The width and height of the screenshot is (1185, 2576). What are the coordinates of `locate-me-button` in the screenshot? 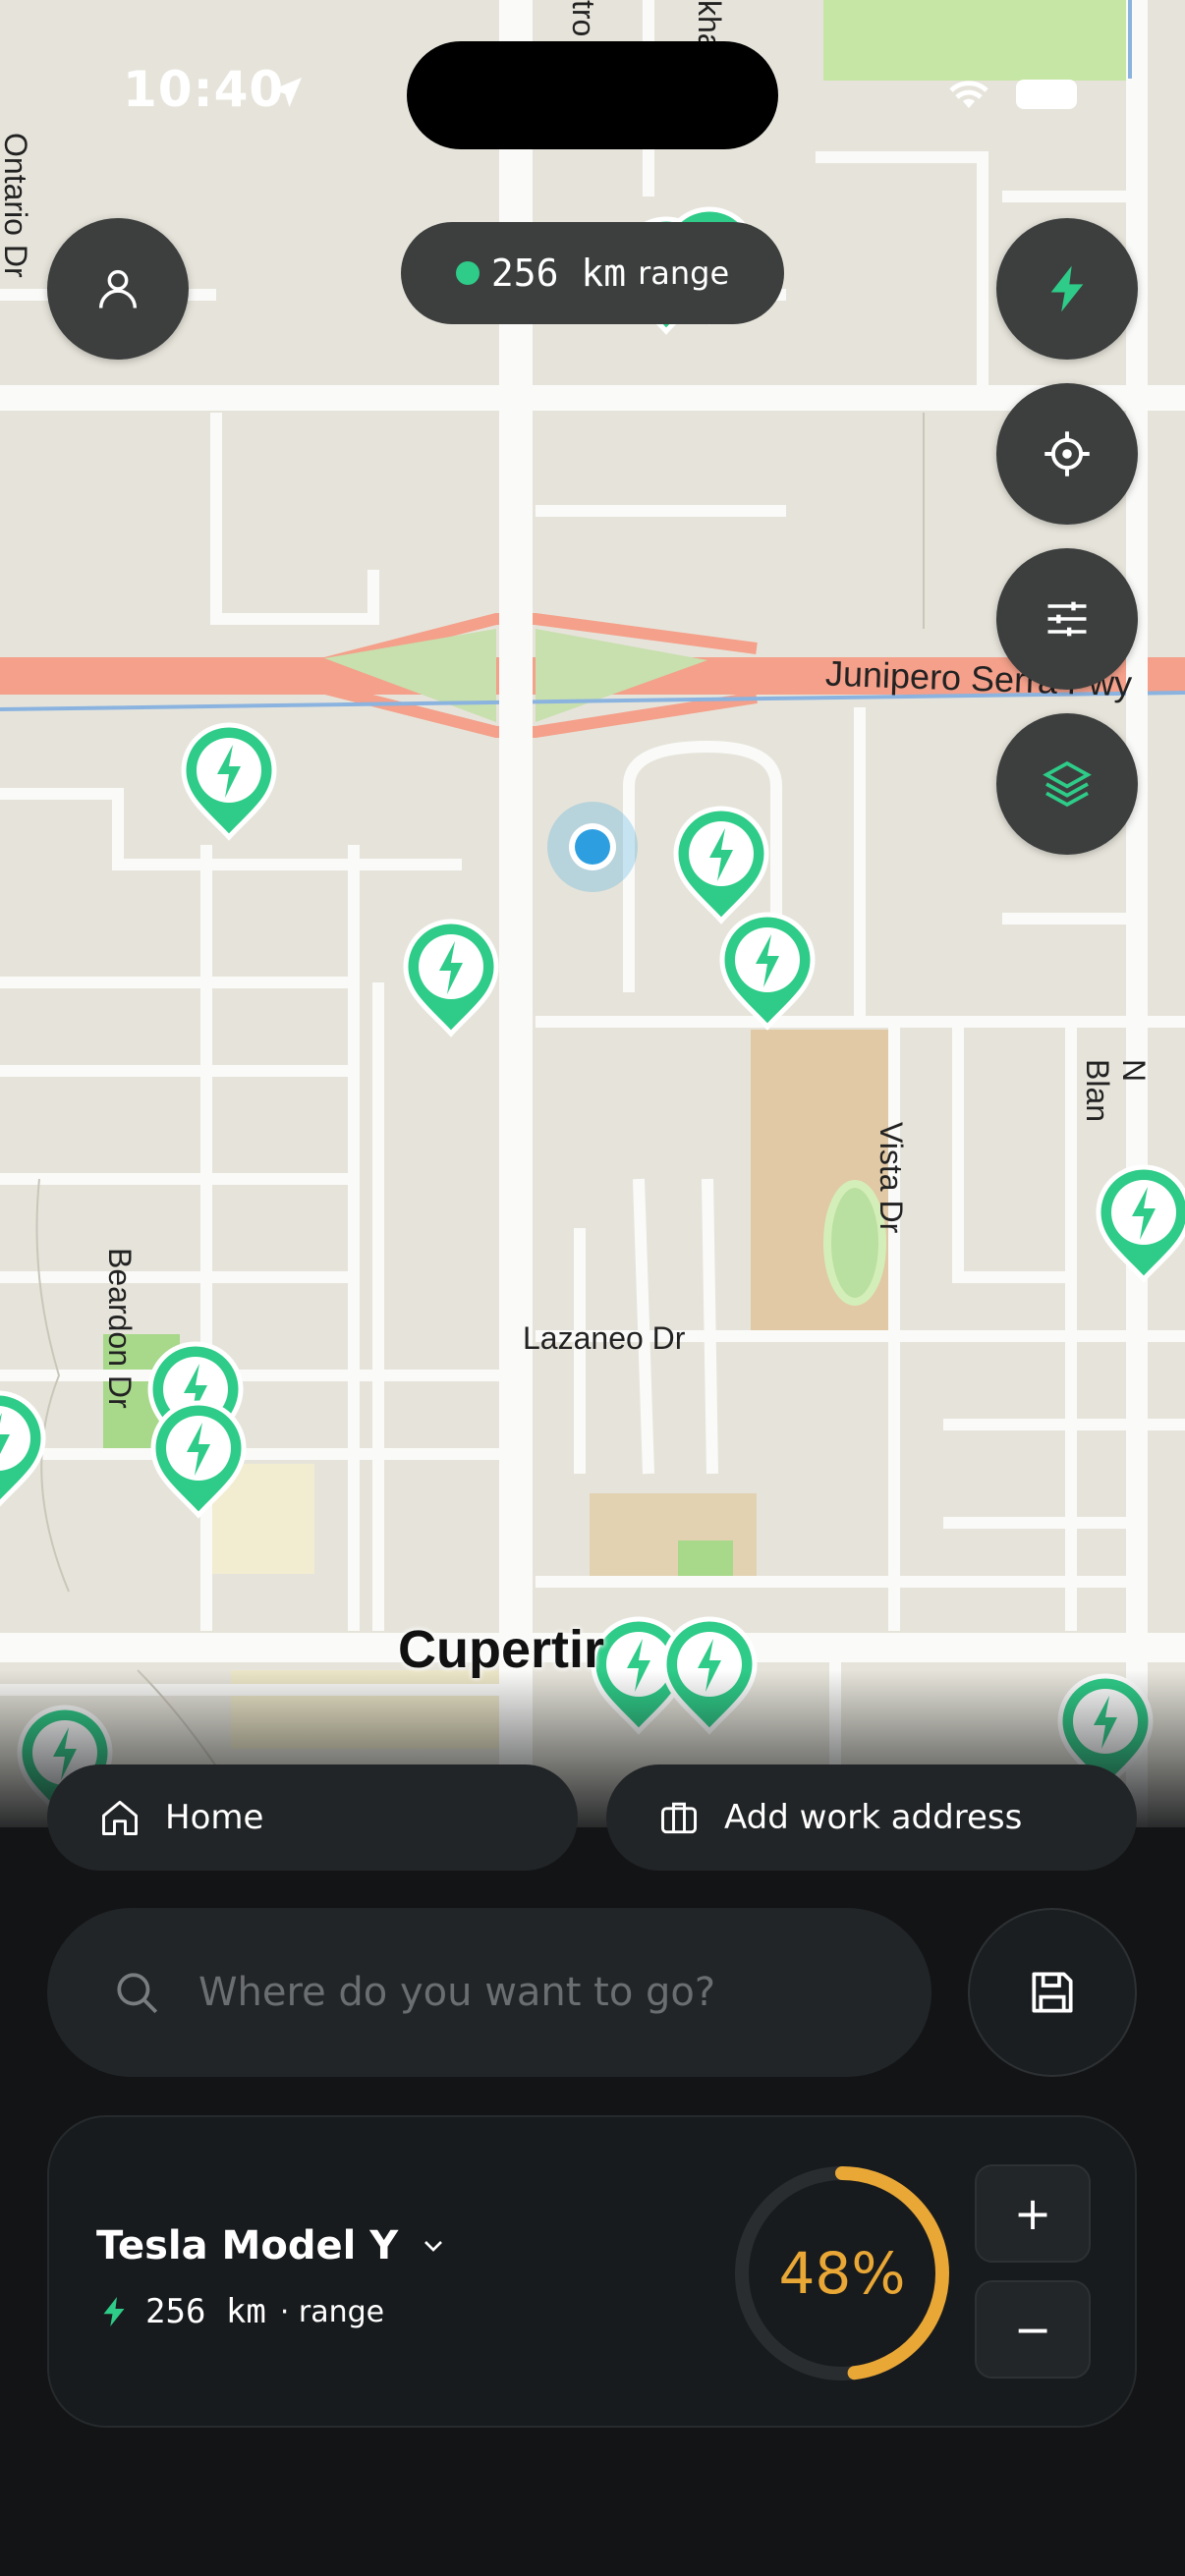 It's located at (1067, 454).